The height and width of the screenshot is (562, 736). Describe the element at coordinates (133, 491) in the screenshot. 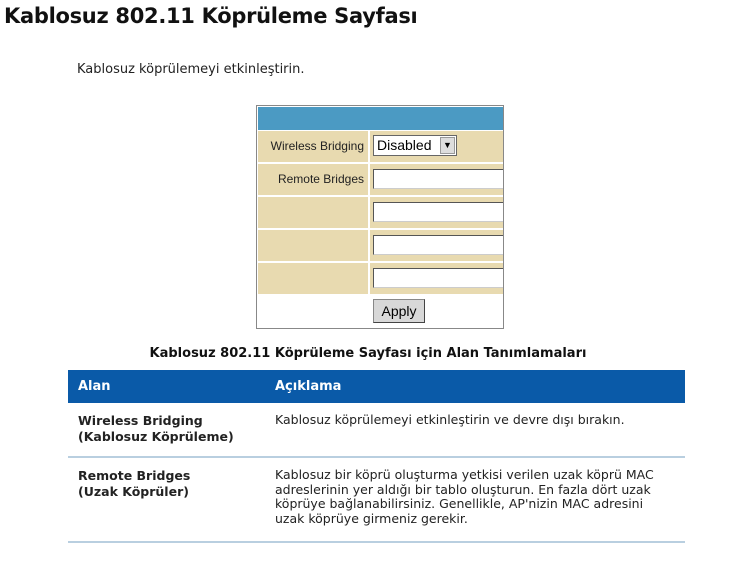

I see `field-name-translation: (Uzak Köprüler)` at that location.